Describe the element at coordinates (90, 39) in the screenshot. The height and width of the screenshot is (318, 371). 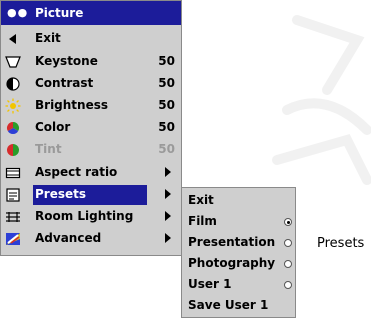
I see `menu-item-exit: Exit` at that location.